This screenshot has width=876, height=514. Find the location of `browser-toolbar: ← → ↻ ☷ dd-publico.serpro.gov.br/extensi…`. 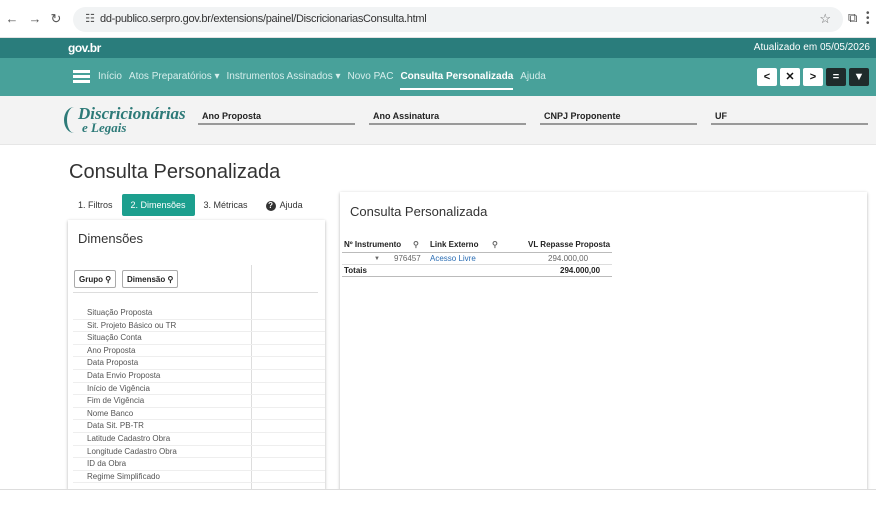

browser-toolbar: ← → ↻ ☷ dd-publico.serpro.gov.br/extensi… is located at coordinates (438, 19).